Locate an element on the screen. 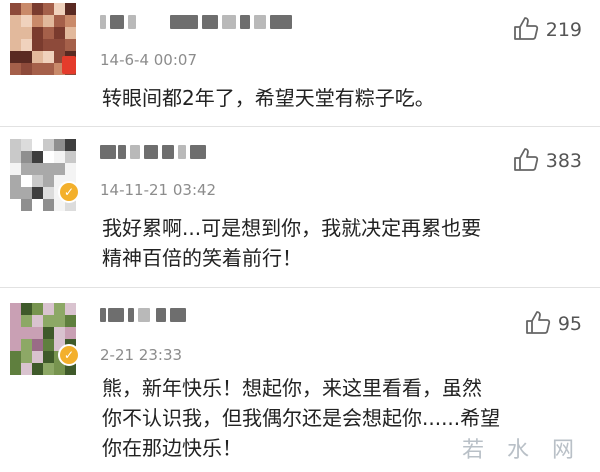 The height and width of the screenshot is (472, 600). comment-text: 我好累啊...可是想到你，我就决定再累也要 精神百倍的笑着前行！ is located at coordinates (337, 243).